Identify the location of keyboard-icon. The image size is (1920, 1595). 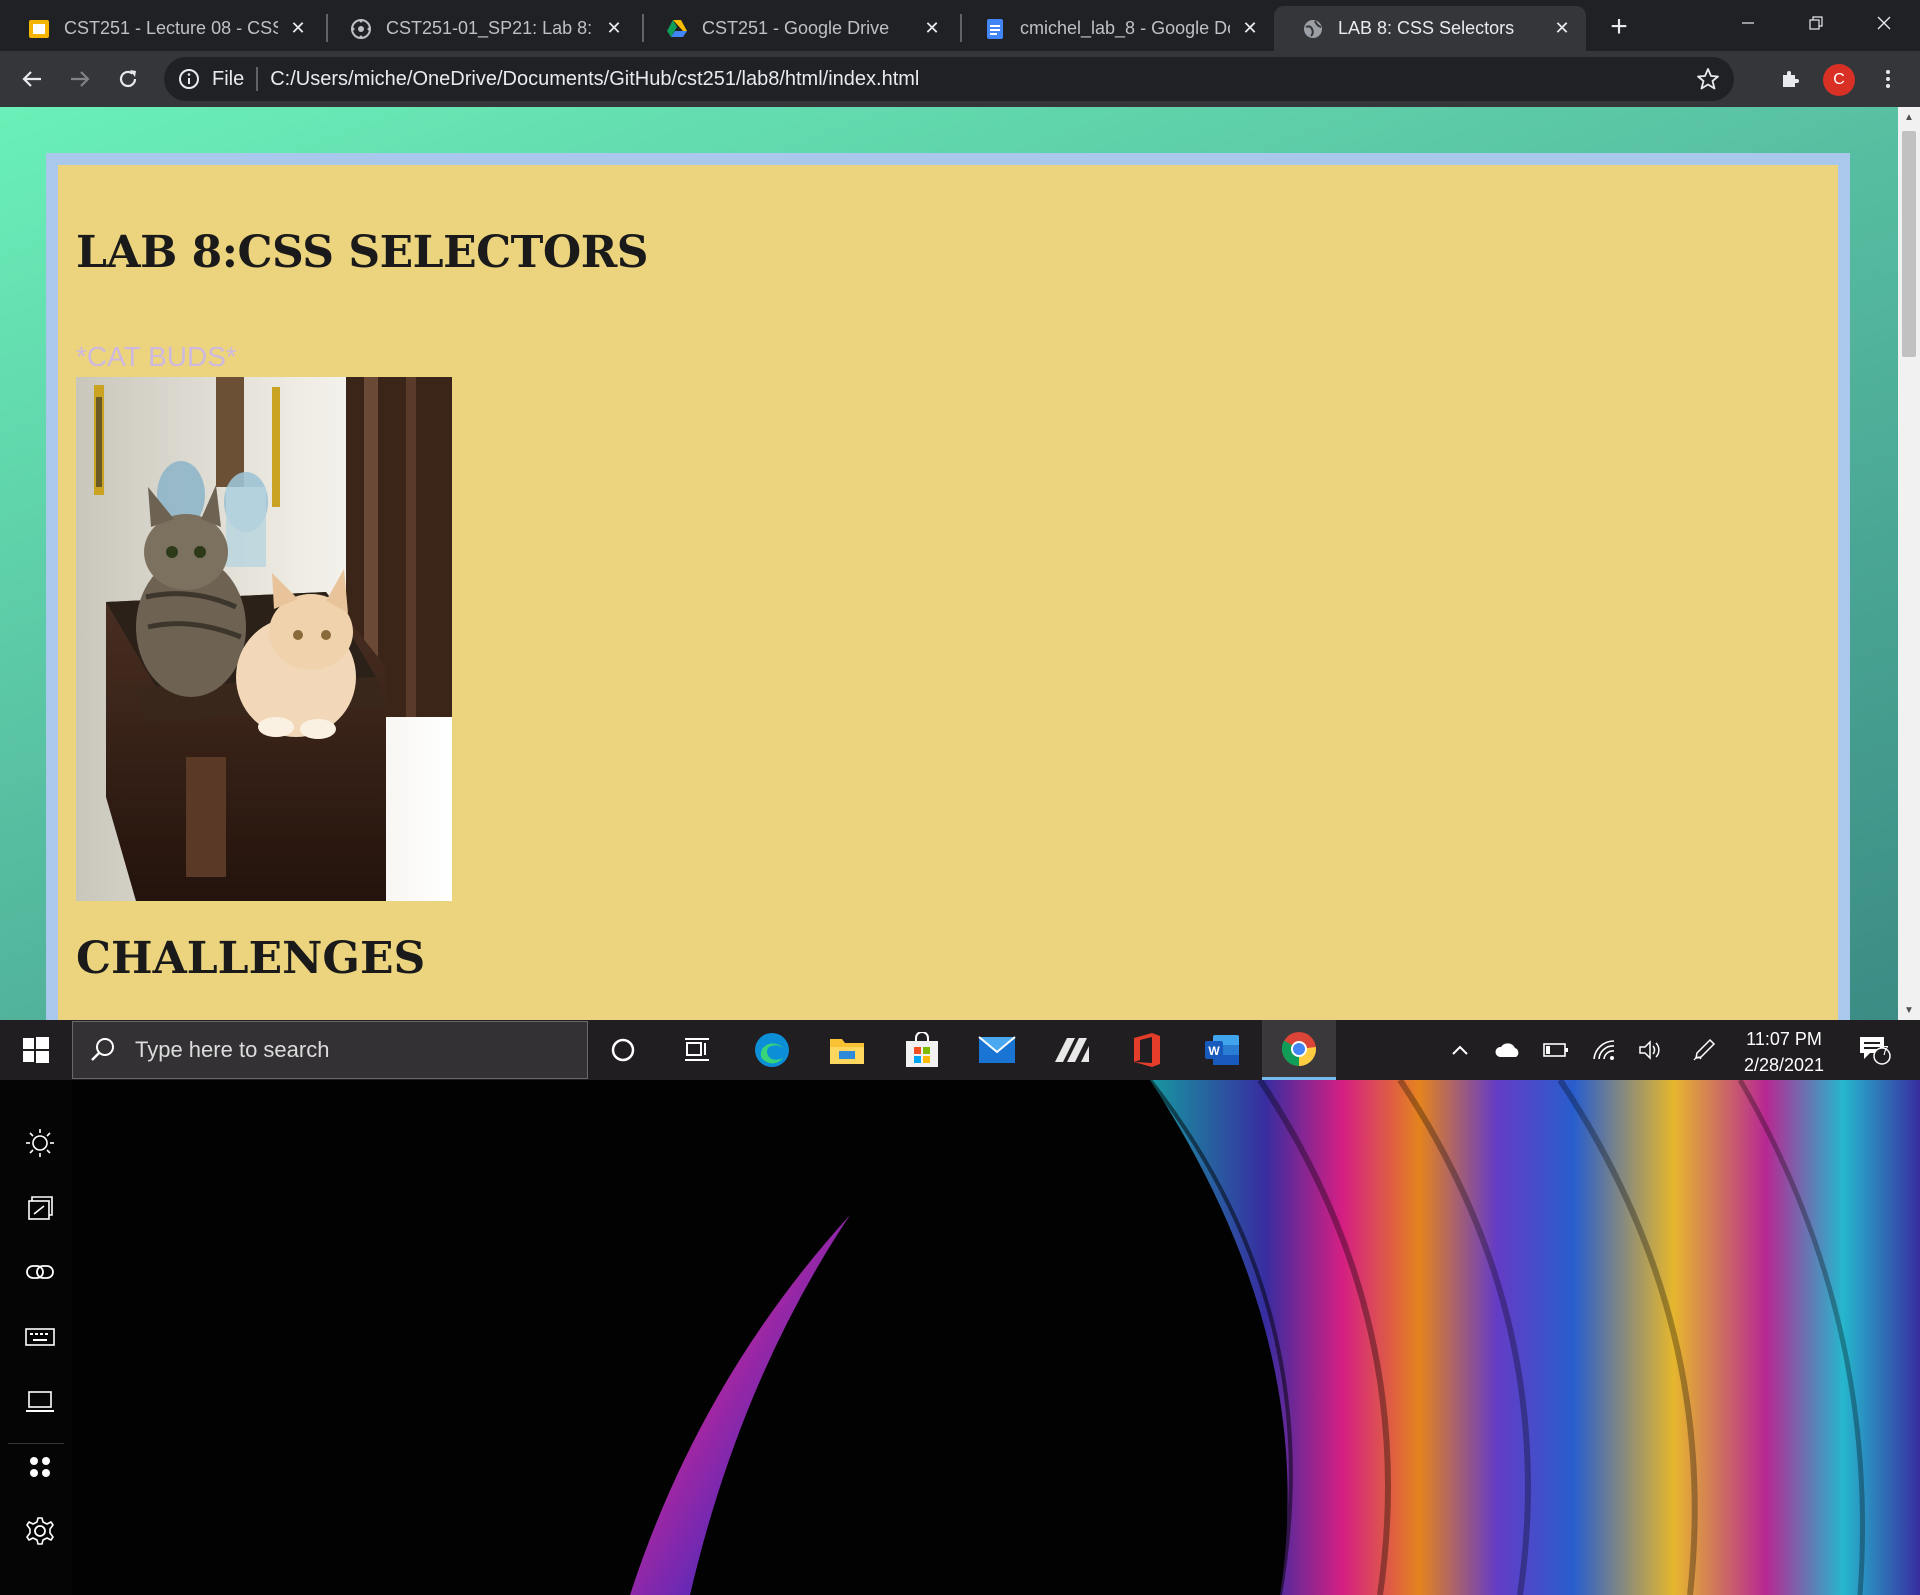
(40, 1337).